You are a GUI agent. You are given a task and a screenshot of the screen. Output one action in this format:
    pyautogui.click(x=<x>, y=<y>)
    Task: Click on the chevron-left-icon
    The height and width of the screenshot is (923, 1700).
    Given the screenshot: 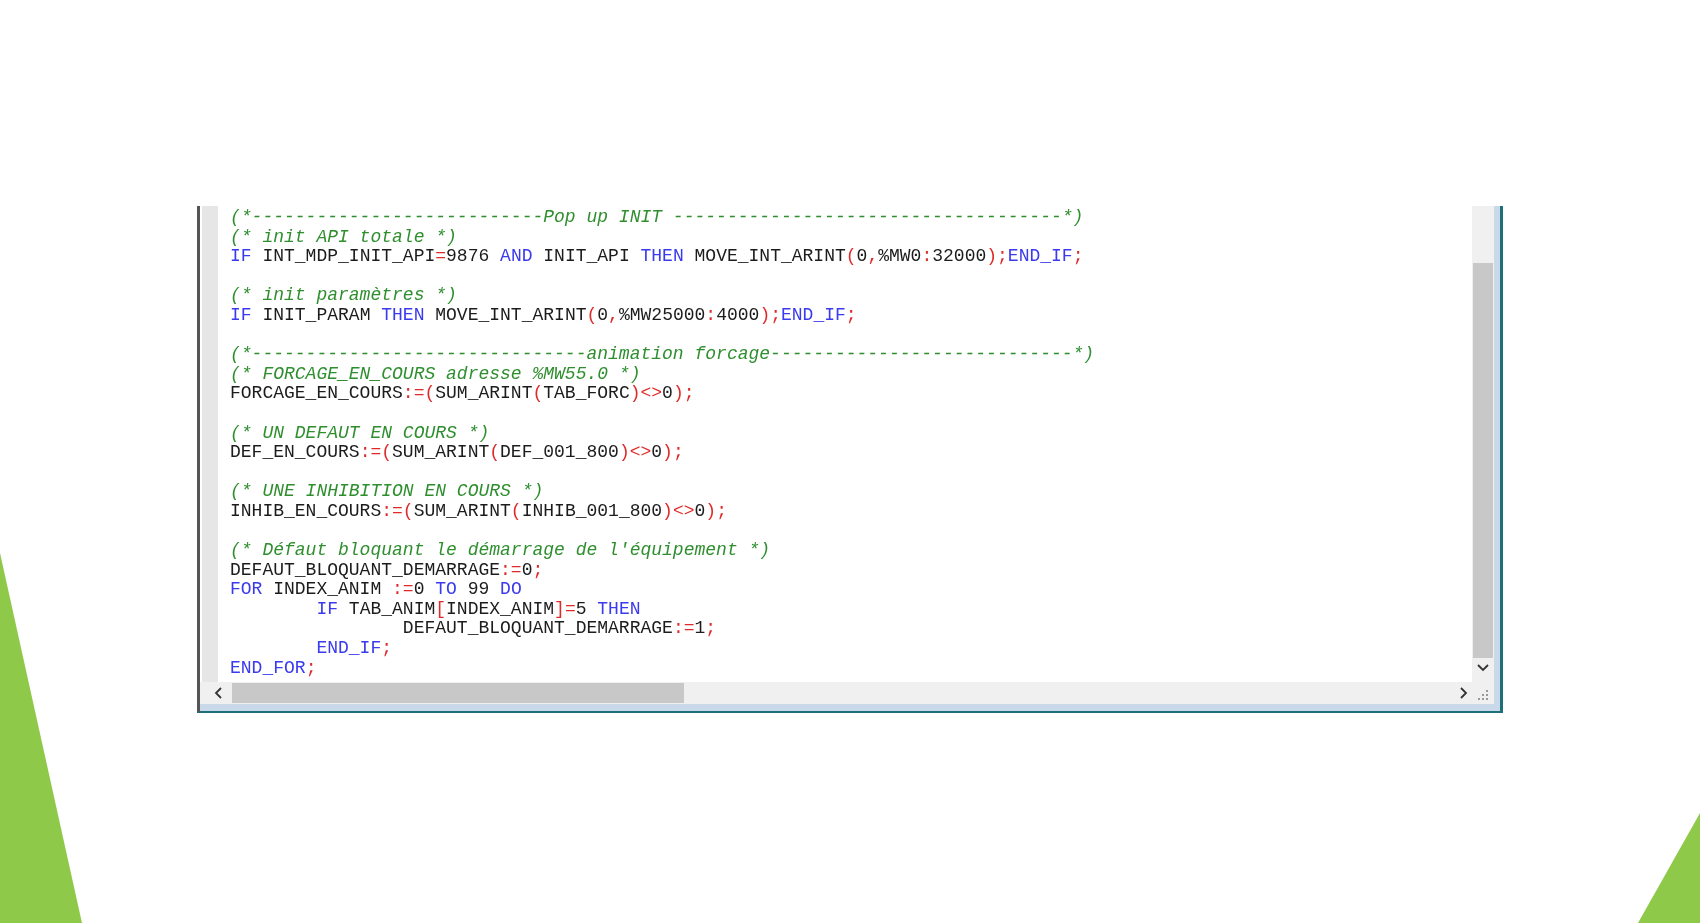 What is the action you would take?
    pyautogui.click(x=218, y=693)
    